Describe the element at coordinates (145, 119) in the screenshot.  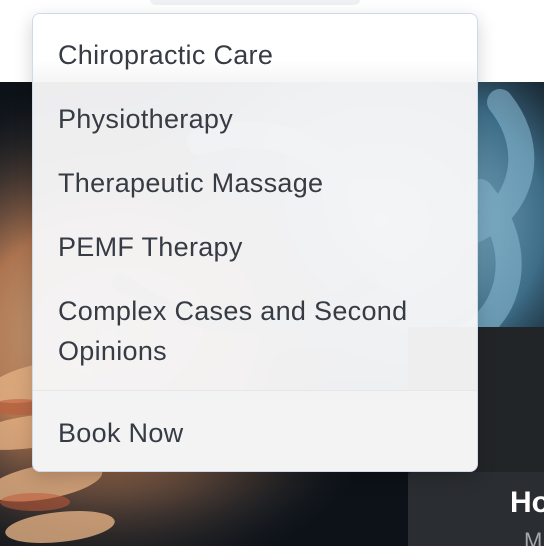
I see `menu-item-physiotherapy: Physiotherapy` at that location.